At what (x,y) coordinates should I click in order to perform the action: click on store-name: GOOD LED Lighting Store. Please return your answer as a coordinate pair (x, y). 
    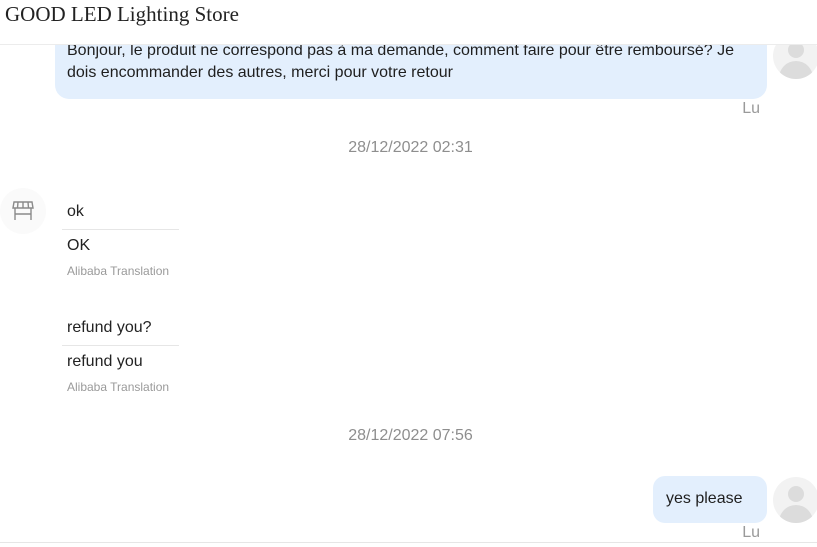
    Looking at the image, I should click on (122, 14).